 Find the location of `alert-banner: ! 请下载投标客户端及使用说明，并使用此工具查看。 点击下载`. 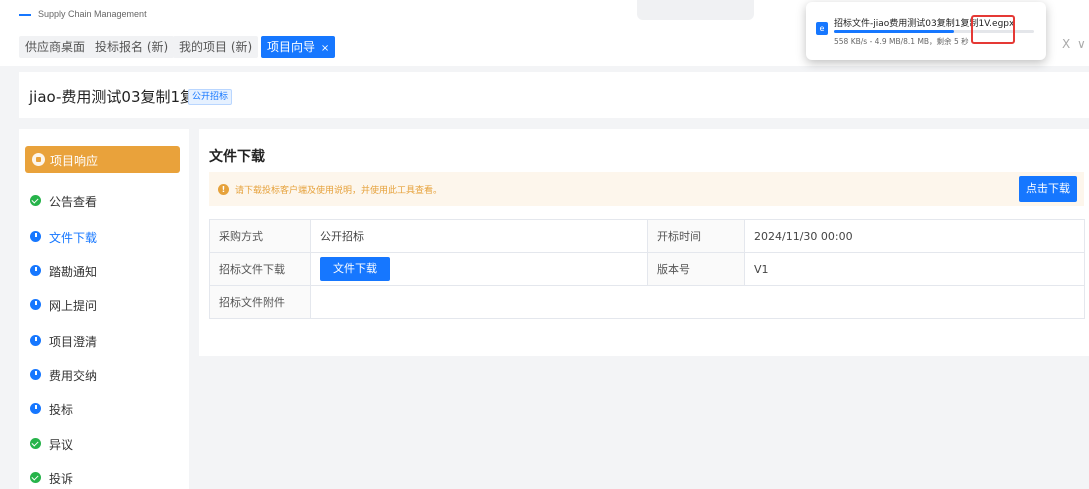

alert-banner: ! 请下载投标客户端及使用说明，并使用此工具查看。 点击下载 is located at coordinates (646, 189).